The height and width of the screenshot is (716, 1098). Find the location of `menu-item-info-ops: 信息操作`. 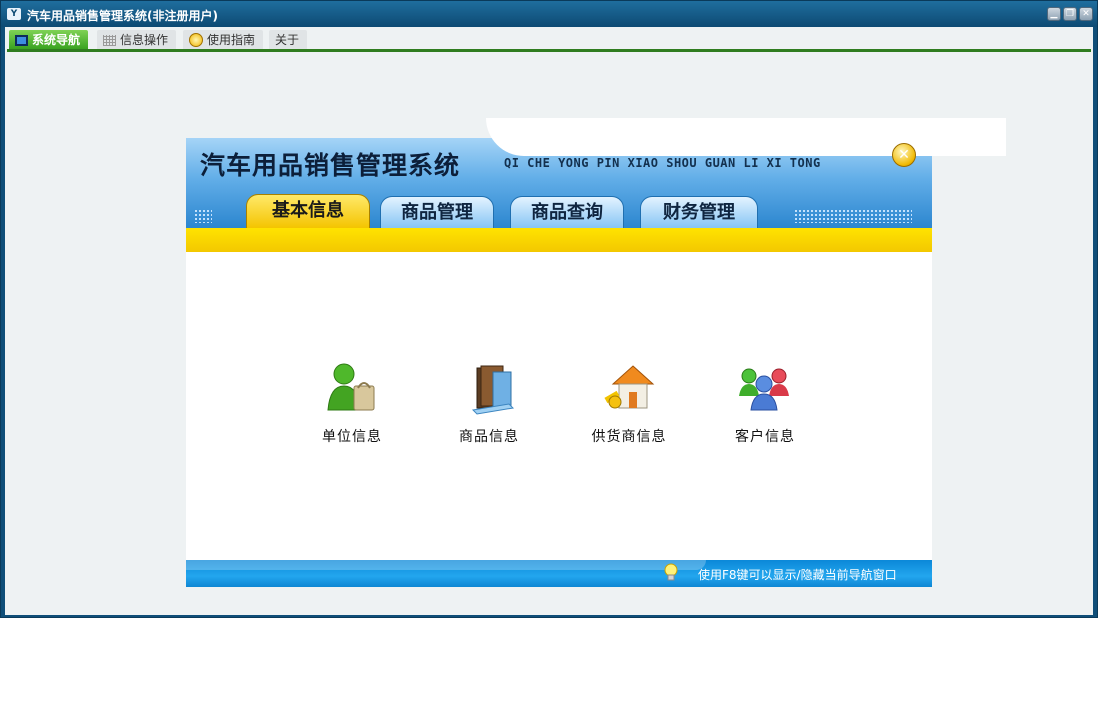

menu-item-info-ops: 信息操作 is located at coordinates (137, 40).